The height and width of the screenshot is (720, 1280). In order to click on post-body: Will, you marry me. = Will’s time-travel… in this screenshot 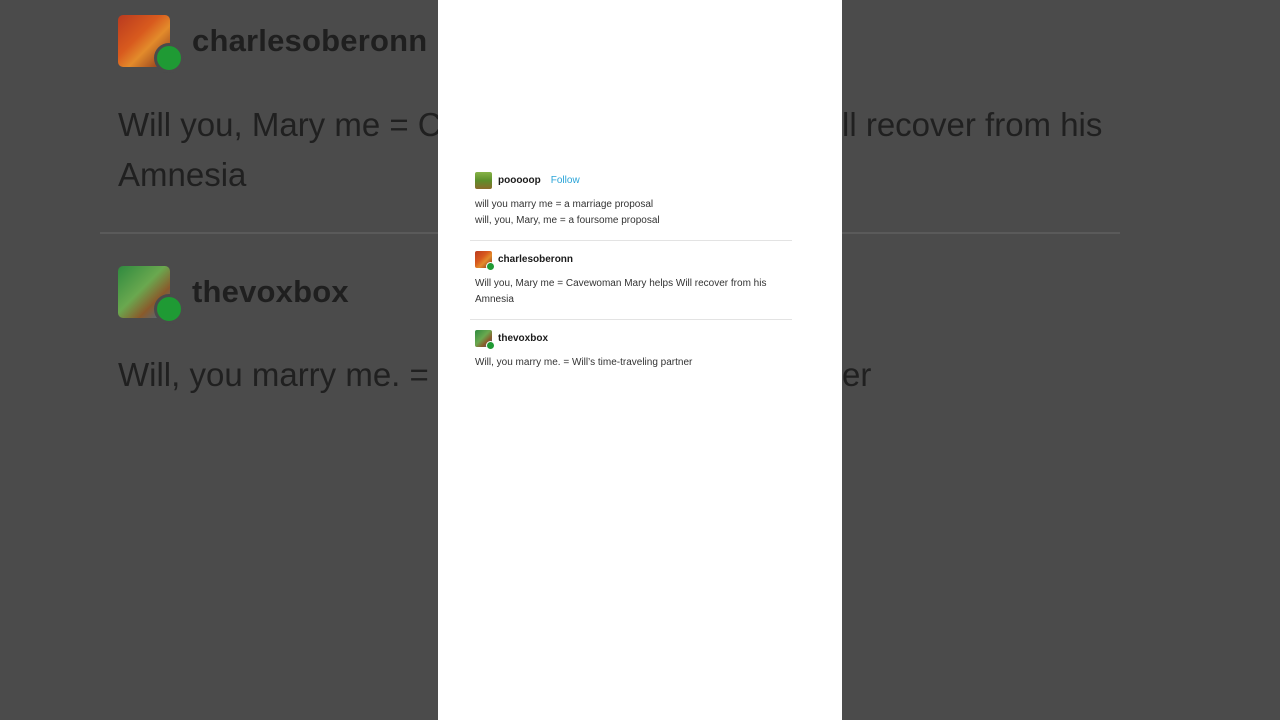, I will do `click(584, 362)`.